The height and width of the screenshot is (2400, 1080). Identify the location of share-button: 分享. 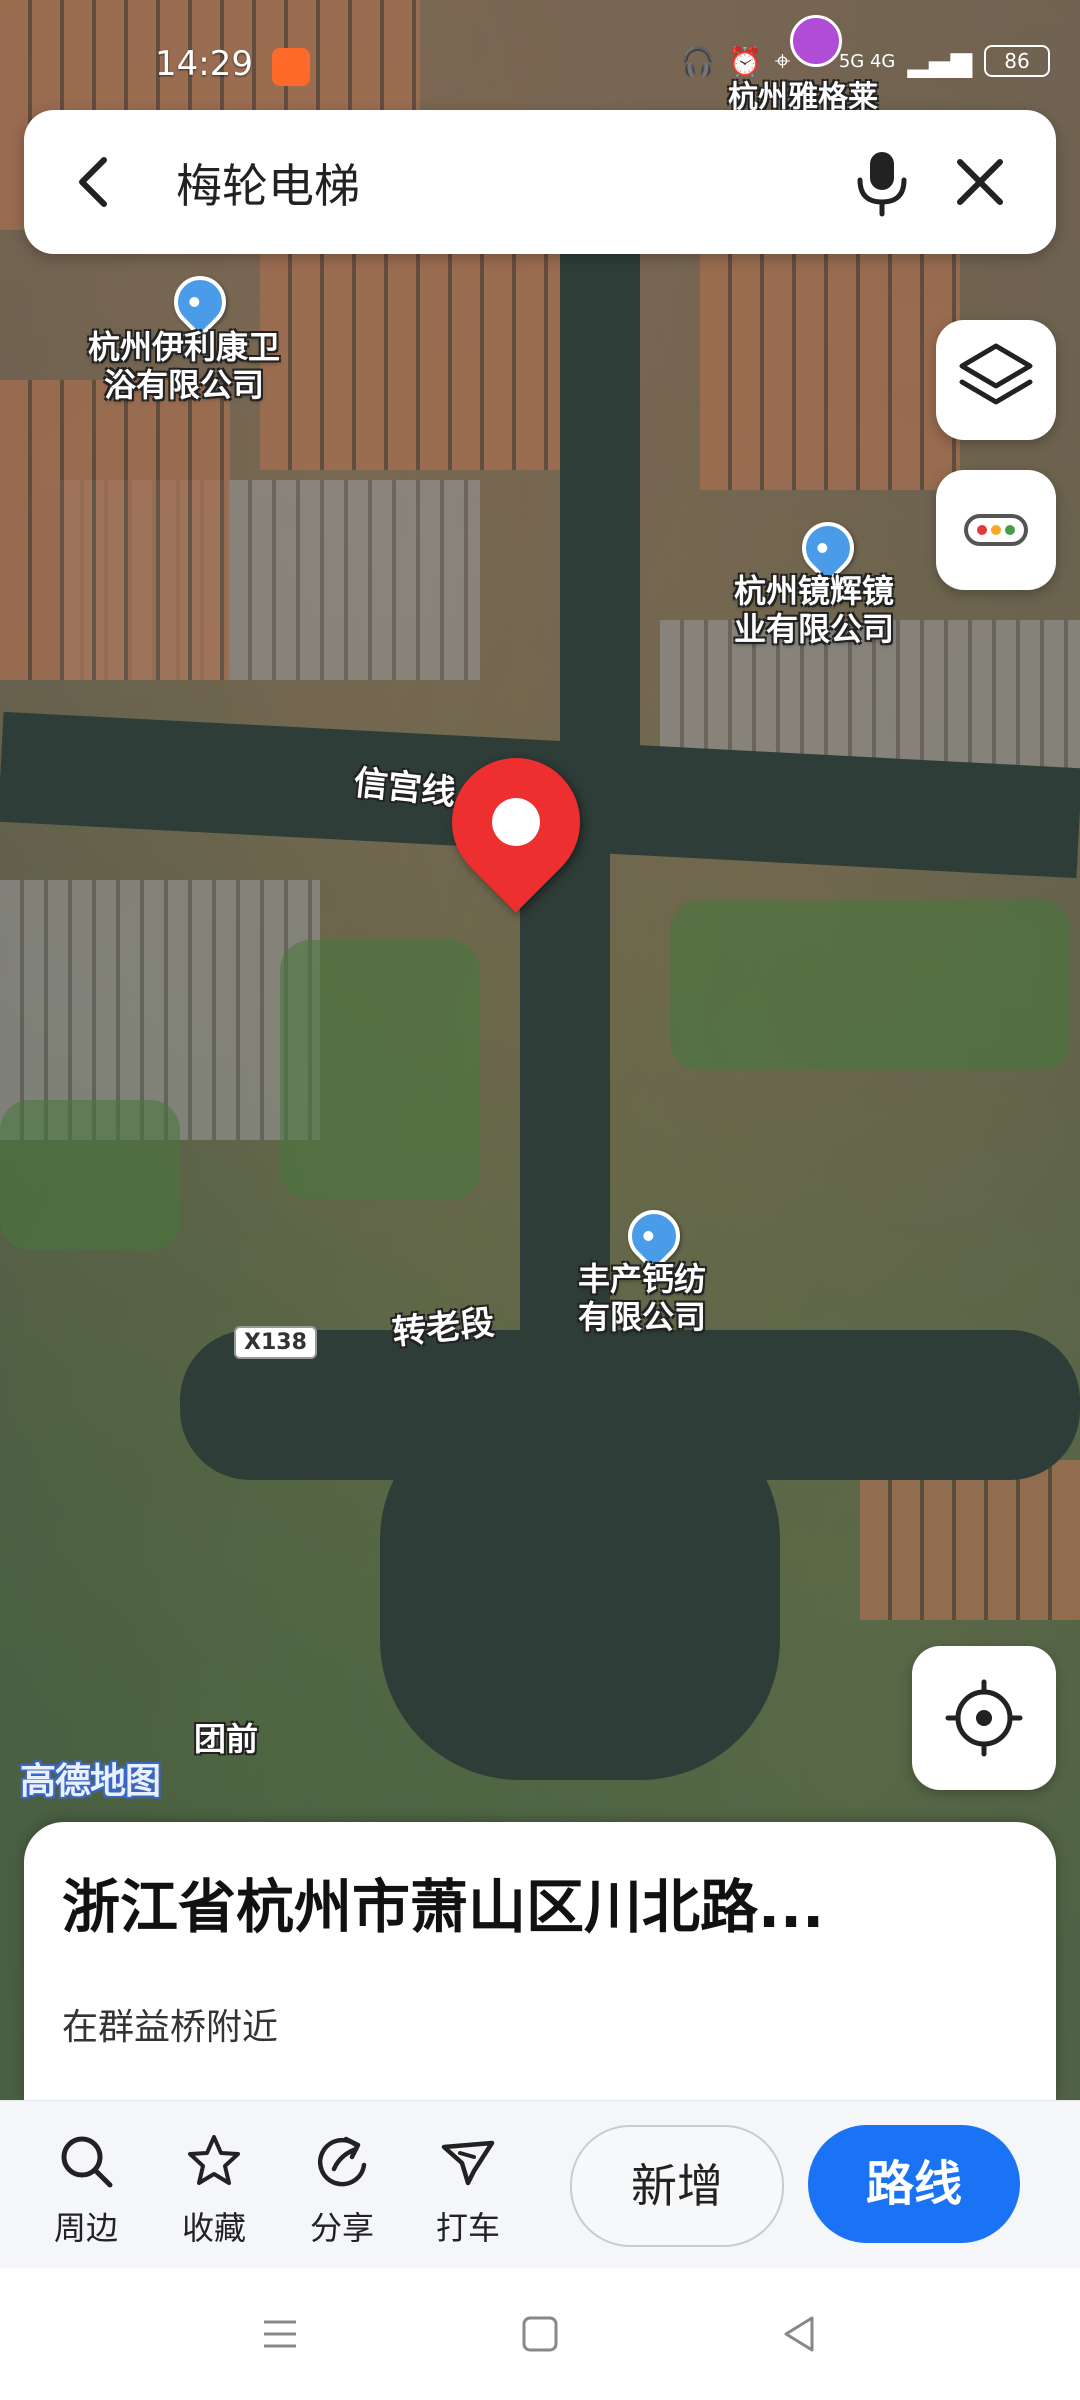
(342, 2186).